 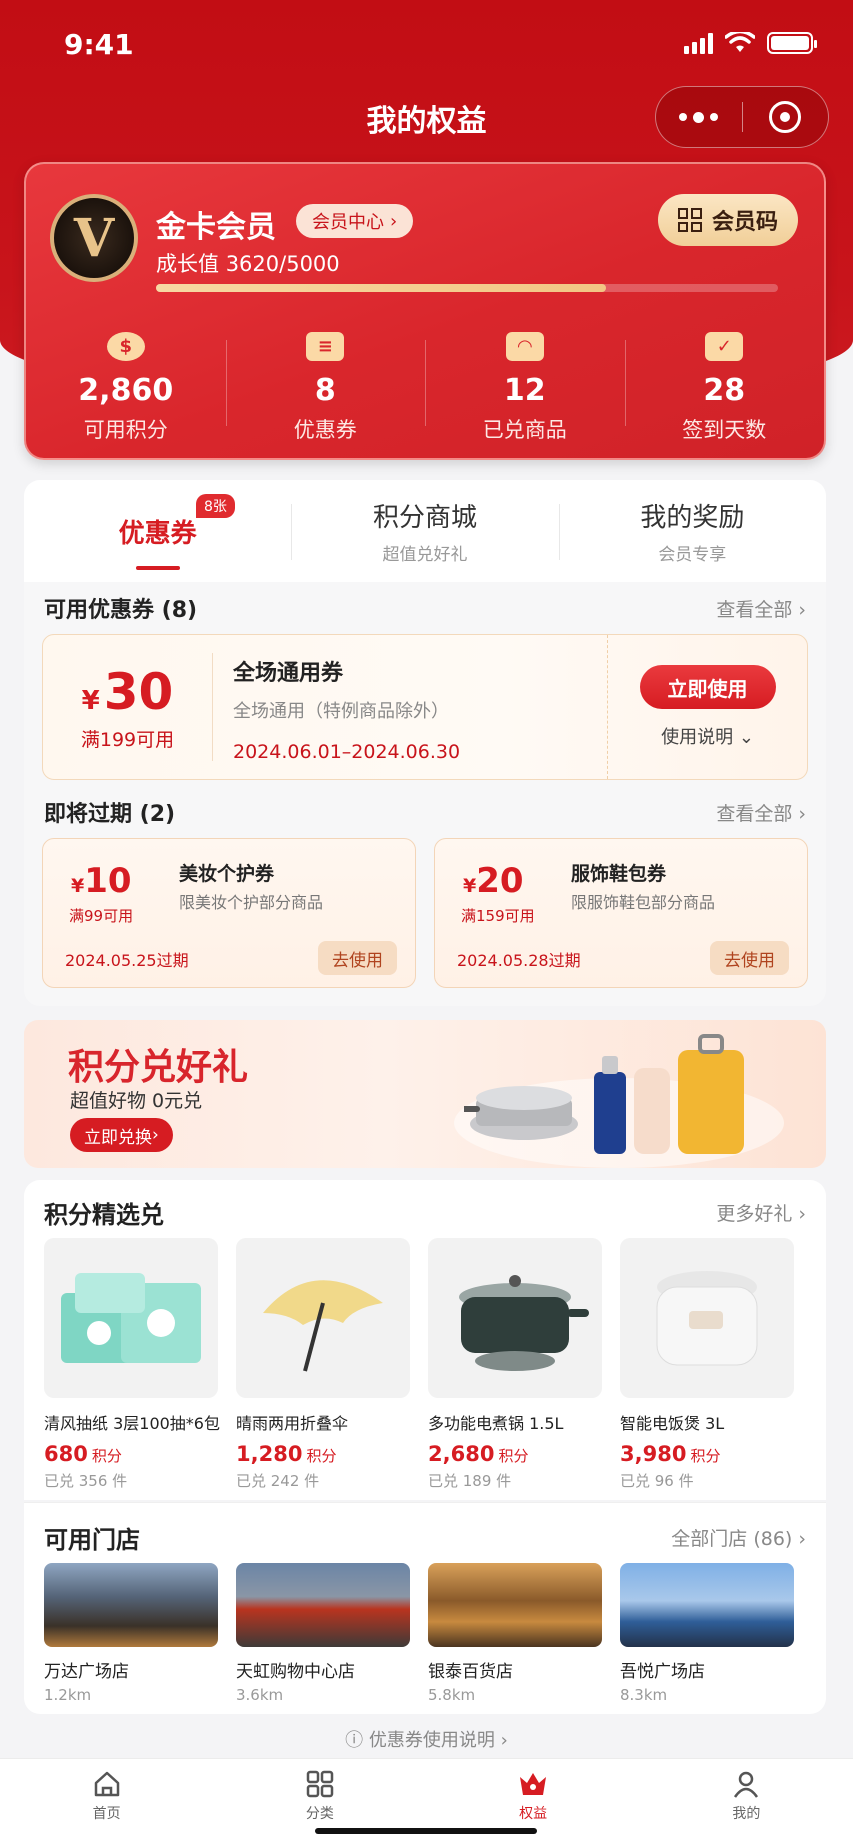 I want to click on ticket-icon: ≡, so click(x=325, y=346).